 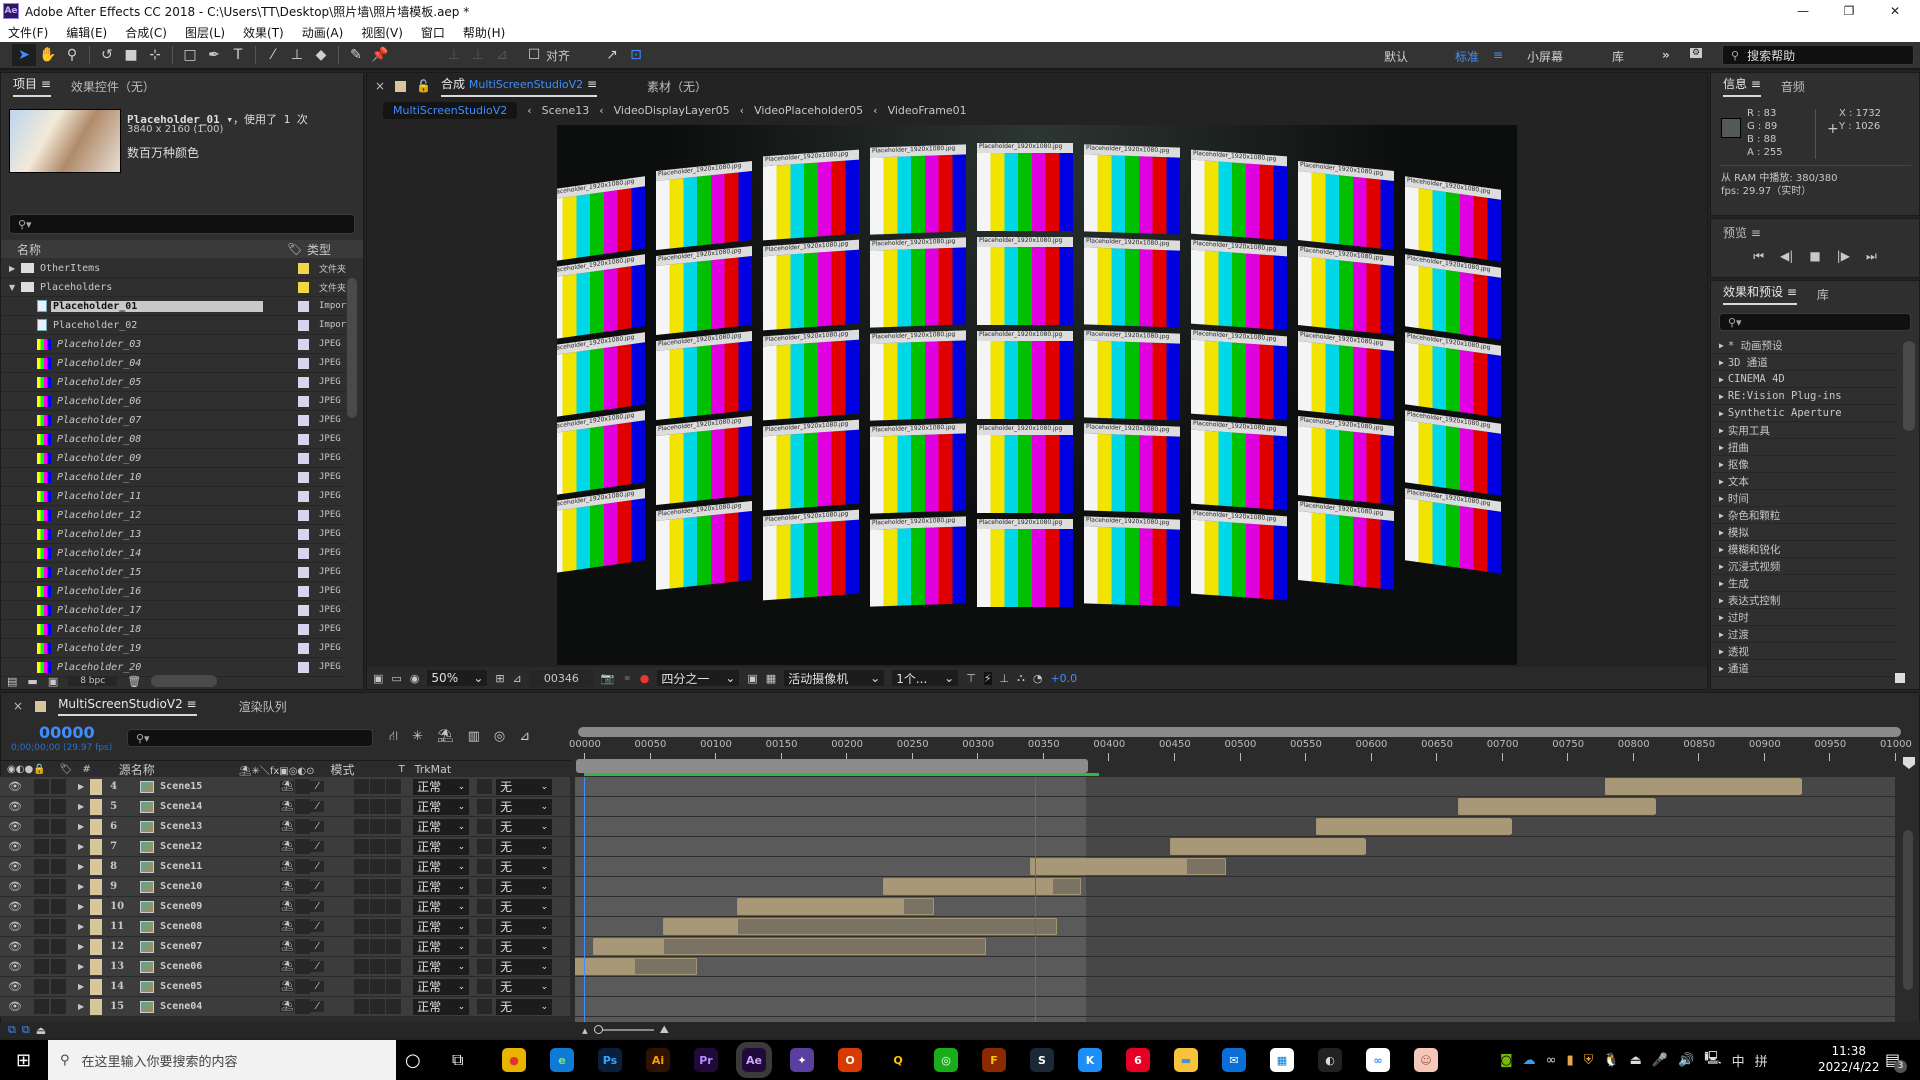 I want to click on minimize-button: —, so click(x=1803, y=11).